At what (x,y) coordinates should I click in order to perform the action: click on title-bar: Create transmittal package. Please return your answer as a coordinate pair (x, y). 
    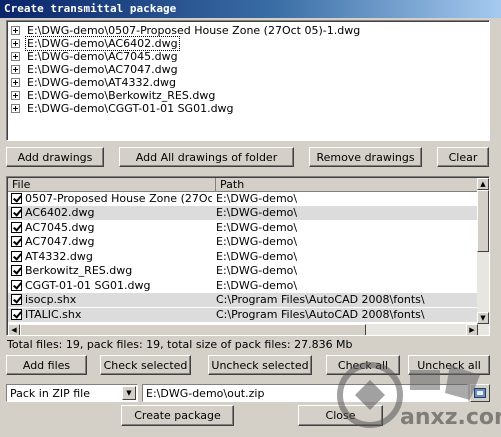
    Looking at the image, I should click on (250, 9).